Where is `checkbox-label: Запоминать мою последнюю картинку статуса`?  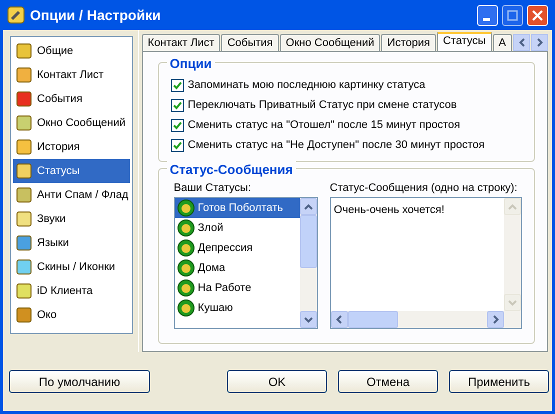 checkbox-label: Запоминать мою последнюю картинку статуса is located at coordinates (307, 85).